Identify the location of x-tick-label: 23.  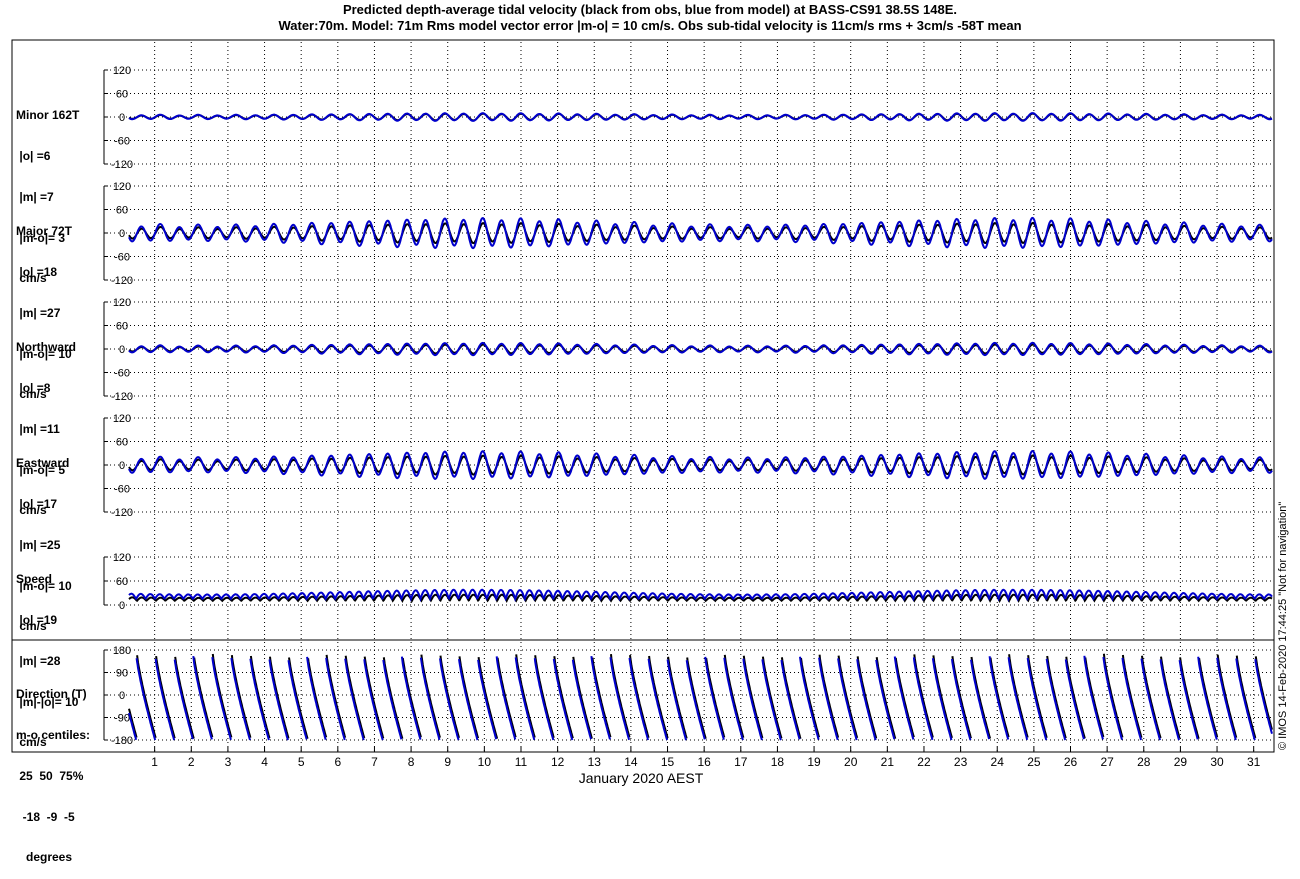
(961, 762).